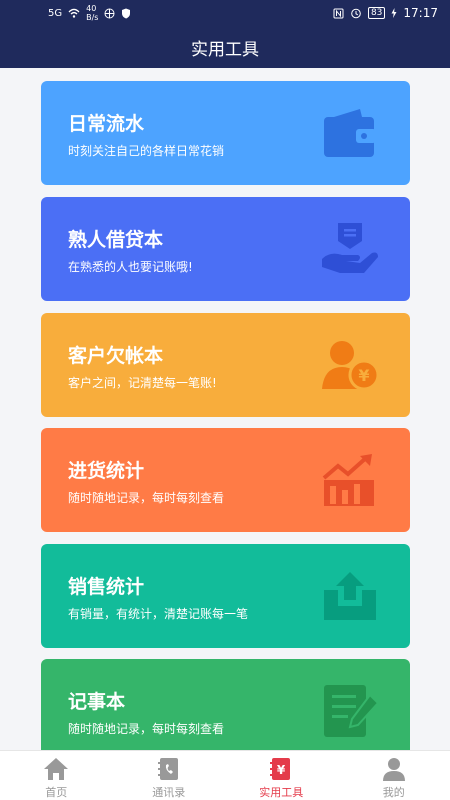 This screenshot has height=800, width=450. I want to click on network-speed: 40 B/s, so click(92, 13).